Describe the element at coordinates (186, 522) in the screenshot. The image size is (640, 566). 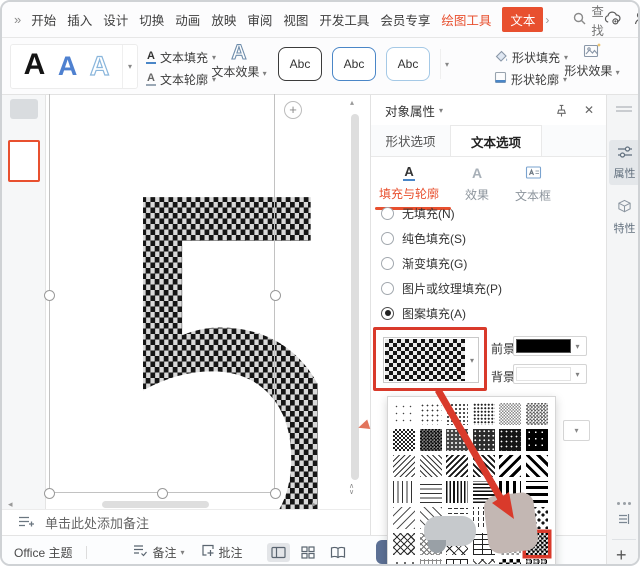
I see `notes-bar: 单击此处添加备注` at that location.